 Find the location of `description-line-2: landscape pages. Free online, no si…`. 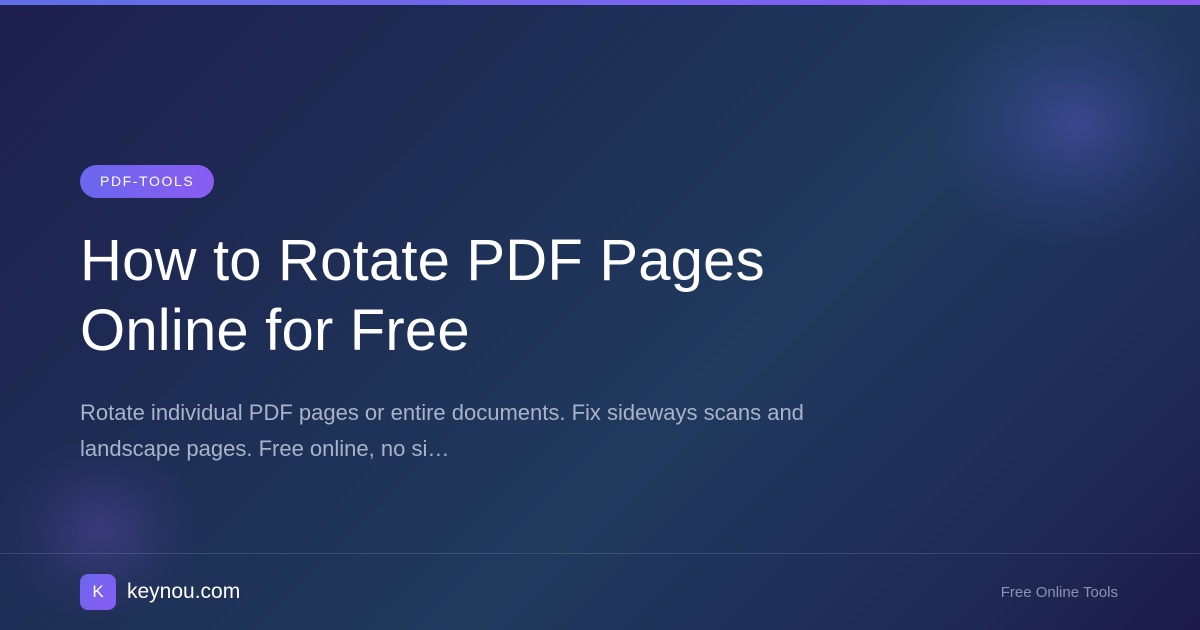

description-line-2: landscape pages. Free online, no si… is located at coordinates (265, 448).